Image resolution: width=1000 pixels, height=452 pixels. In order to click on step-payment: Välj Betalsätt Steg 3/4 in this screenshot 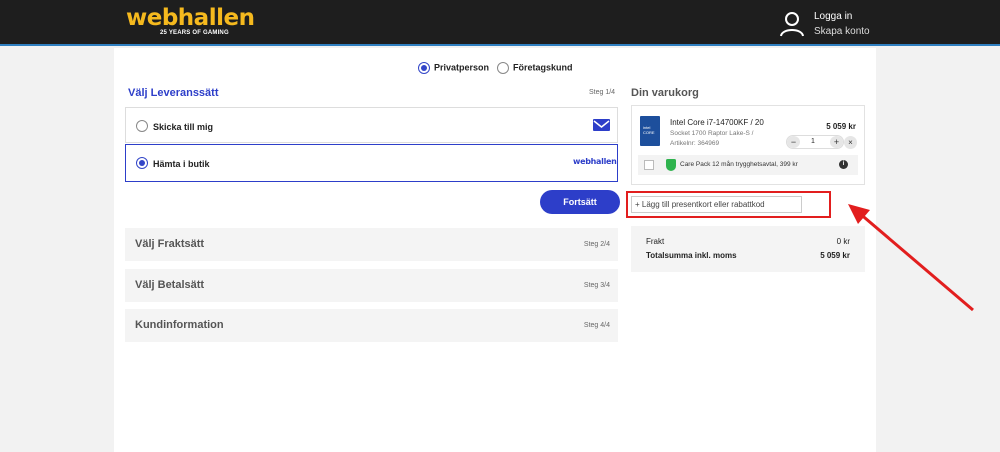, I will do `click(371, 285)`.